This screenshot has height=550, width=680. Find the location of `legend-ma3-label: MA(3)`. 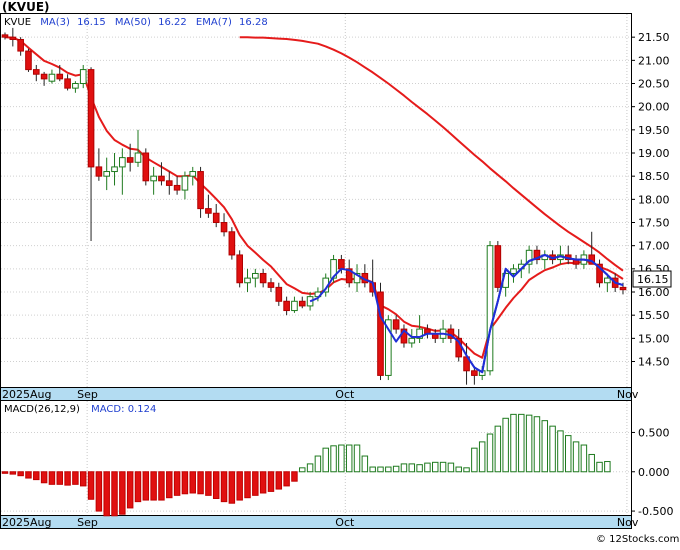

legend-ma3-label: MA(3) is located at coordinates (55, 22).